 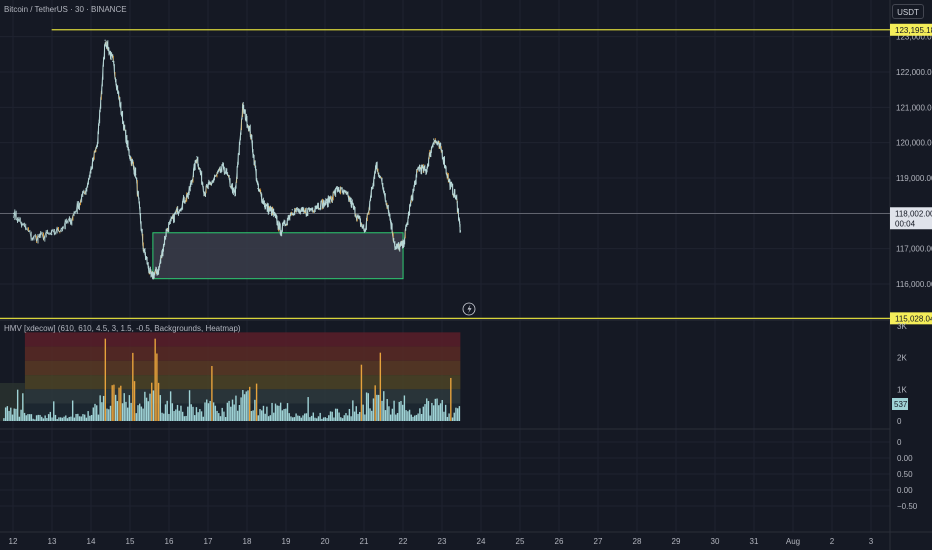 What do you see at coordinates (905, 490) in the screenshot?
I see `oscillator-tick-label: 0.00` at bounding box center [905, 490].